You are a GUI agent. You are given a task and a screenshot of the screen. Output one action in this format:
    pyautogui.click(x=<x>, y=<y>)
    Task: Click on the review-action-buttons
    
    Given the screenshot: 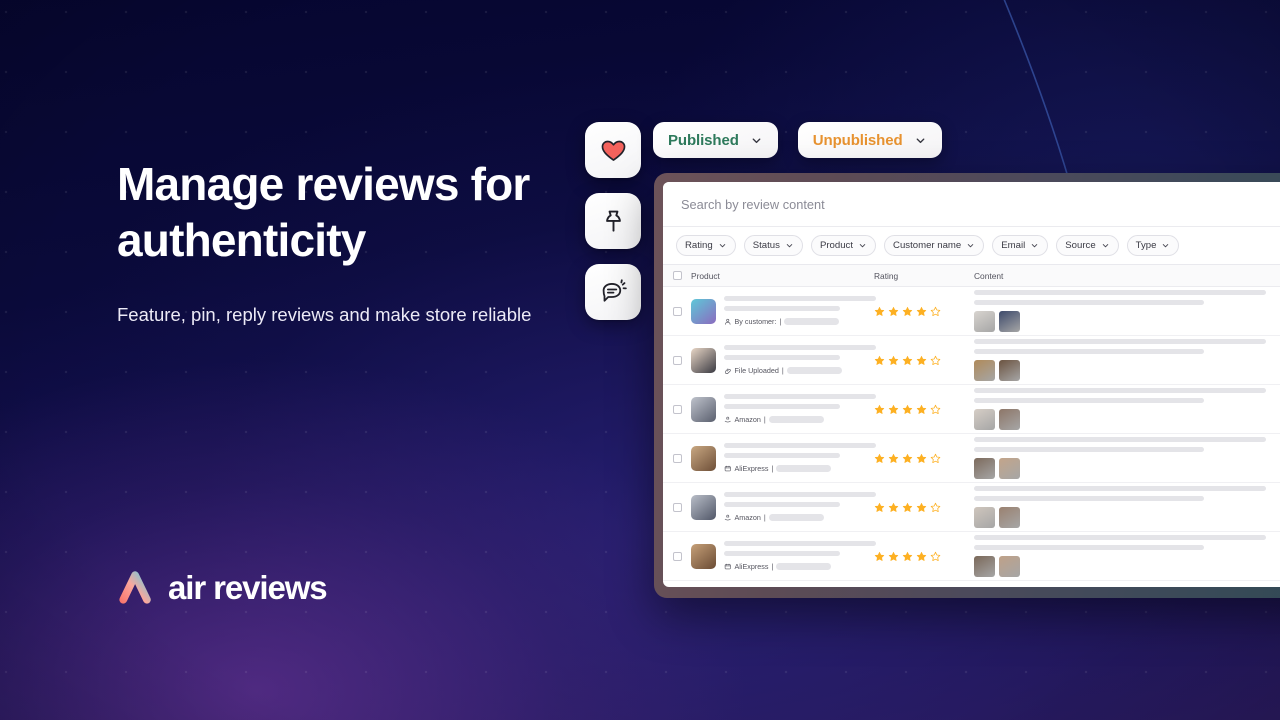 What is the action you would take?
    pyautogui.click(x=613, y=221)
    